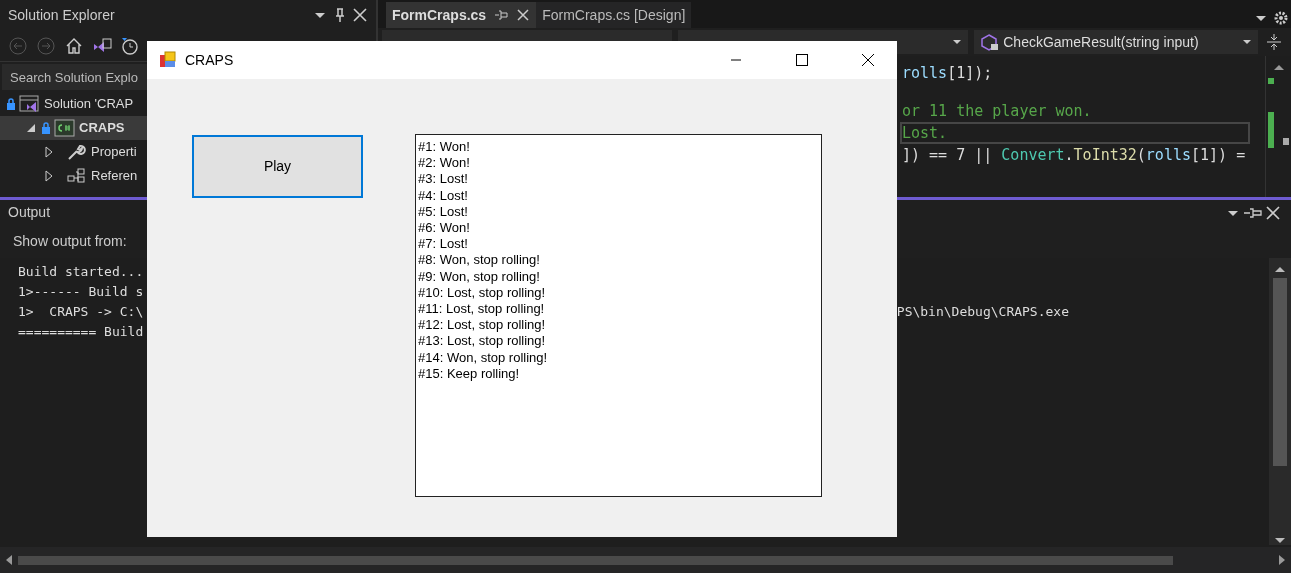 This screenshot has width=1291, height=573. Describe the element at coordinates (482, 341) in the screenshot. I see `list-item: #13: Lost, stop rolling!` at that location.